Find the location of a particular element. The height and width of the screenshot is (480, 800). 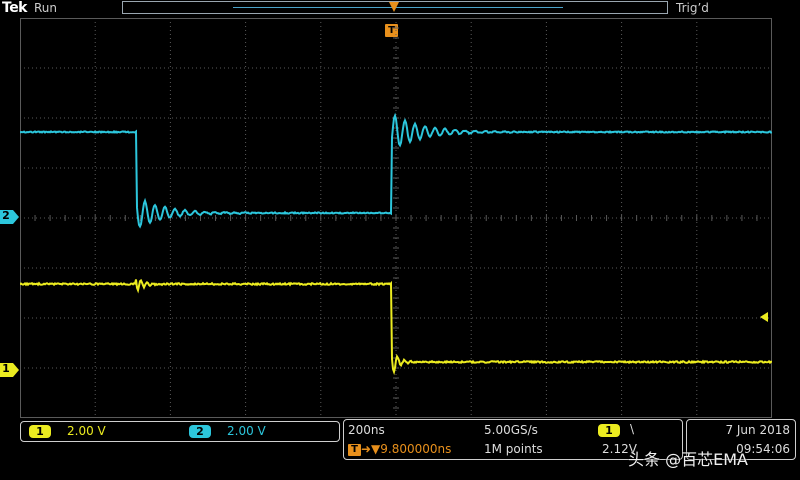

sample-rate: 5.00GS/s is located at coordinates (511, 430).